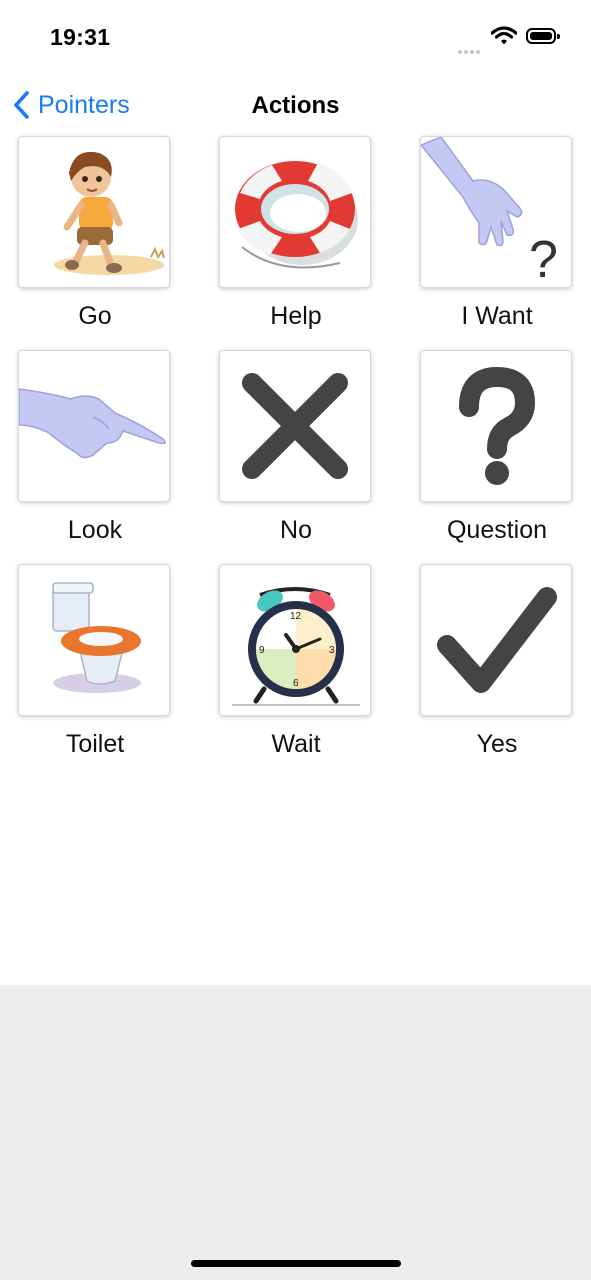 Image resolution: width=591 pixels, height=1280 pixels. I want to click on tile-i-want: ? I Want, so click(497, 233).